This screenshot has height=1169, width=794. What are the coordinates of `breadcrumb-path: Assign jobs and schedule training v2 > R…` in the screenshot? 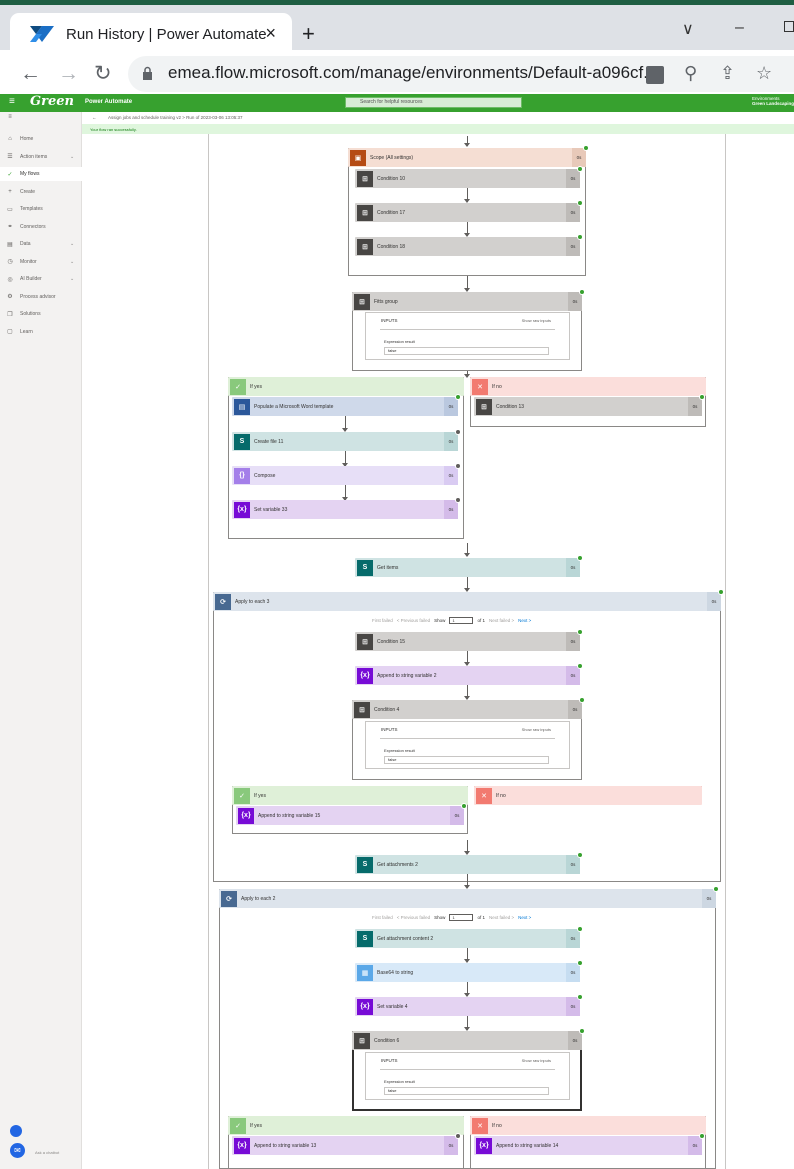 It's located at (175, 117).